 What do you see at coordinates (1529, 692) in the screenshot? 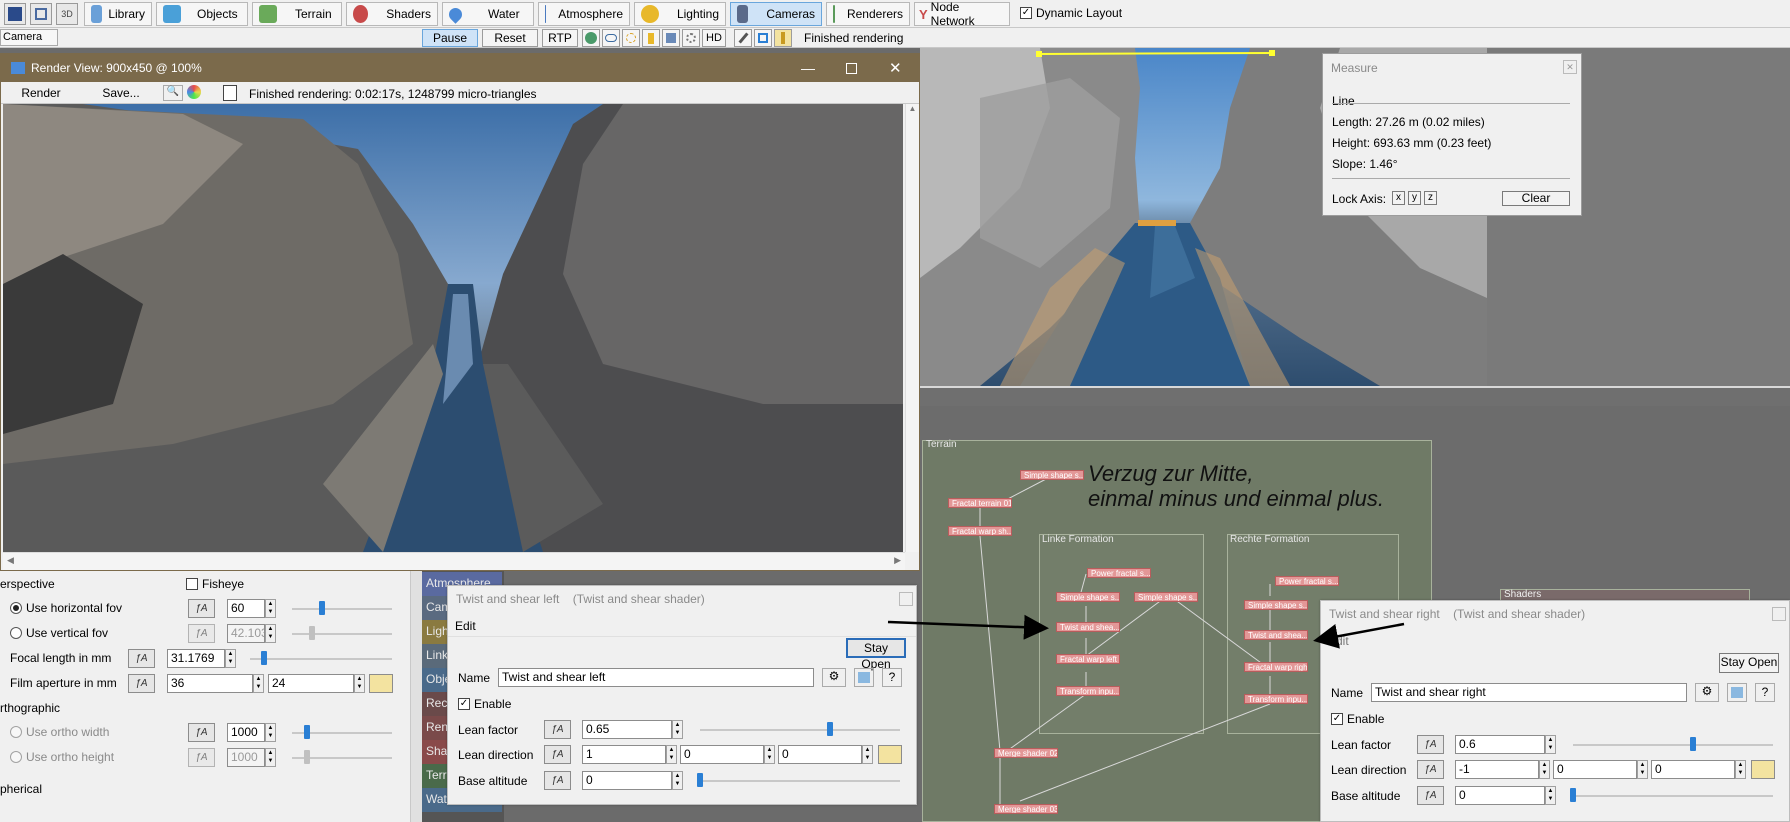
I see `name-input: Twist and shear right` at bounding box center [1529, 692].